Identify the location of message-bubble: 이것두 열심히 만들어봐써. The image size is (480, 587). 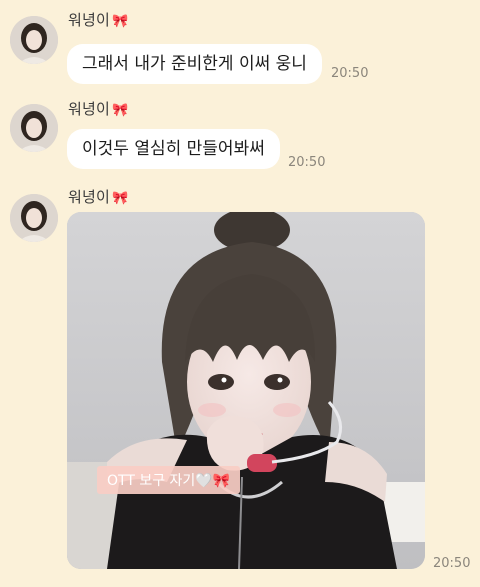
(173, 149).